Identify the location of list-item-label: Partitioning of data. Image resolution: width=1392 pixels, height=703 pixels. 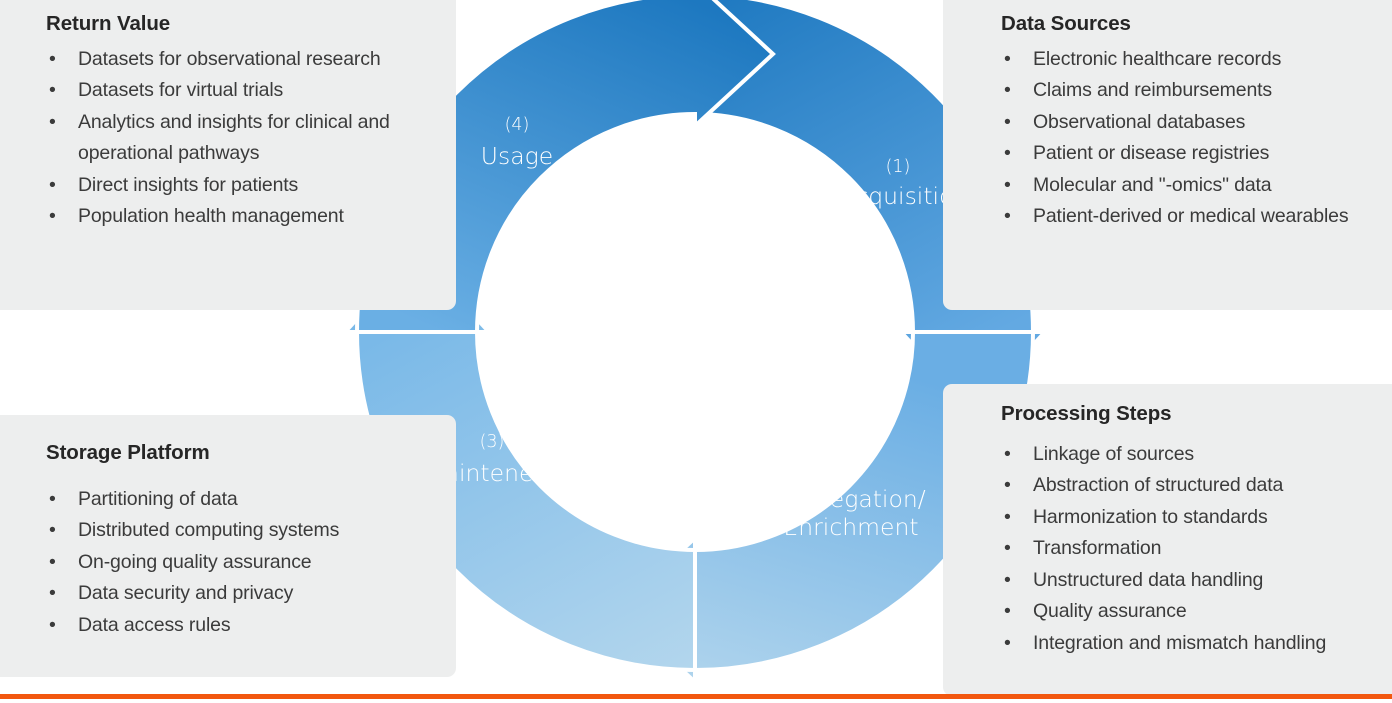
(158, 498).